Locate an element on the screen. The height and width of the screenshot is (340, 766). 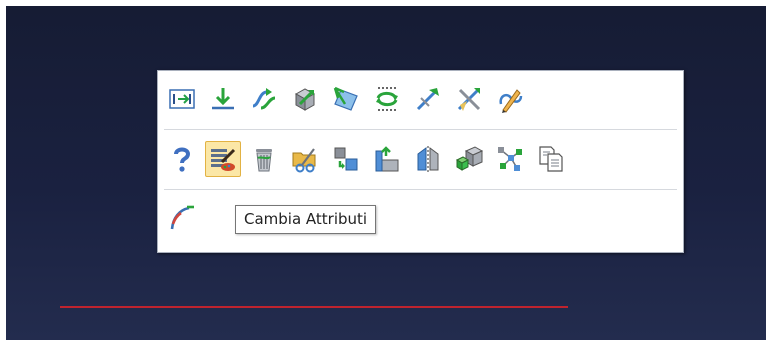
step-profile-icon is located at coordinates (387, 159).